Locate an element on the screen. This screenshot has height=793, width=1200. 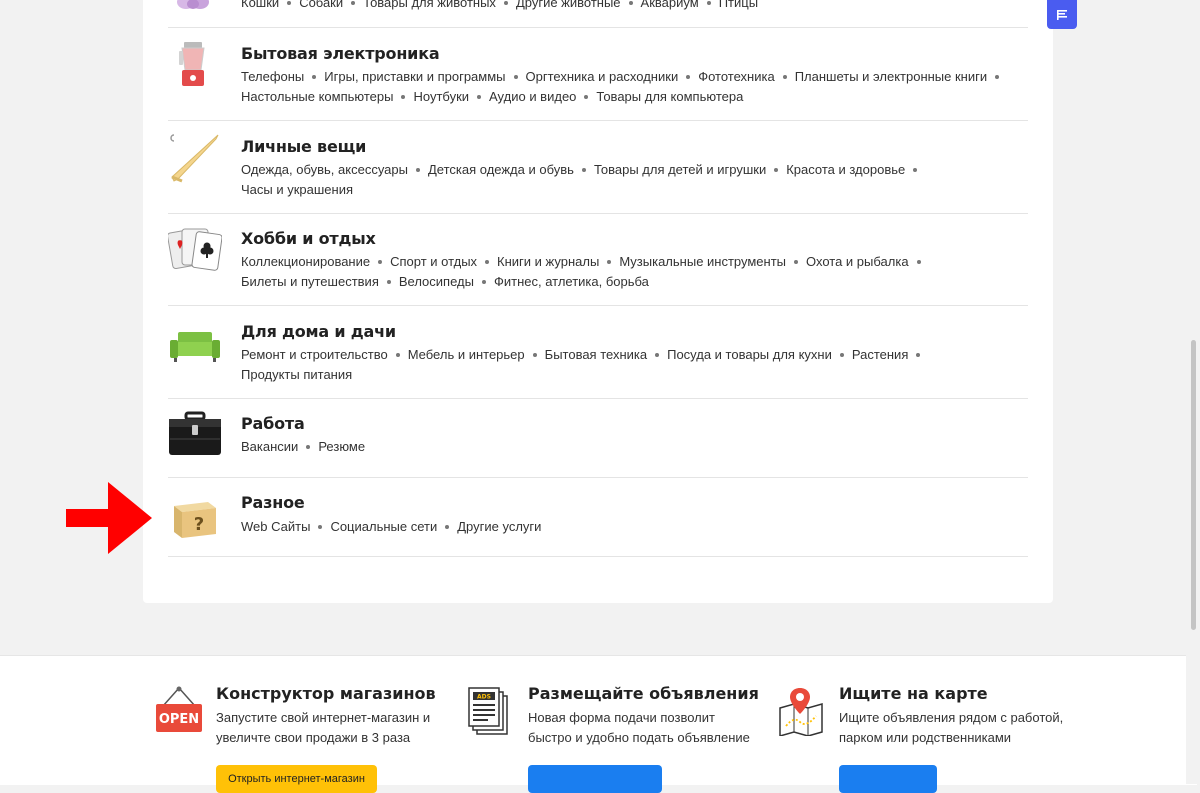
hanger-icon is located at coordinates (195, 160).